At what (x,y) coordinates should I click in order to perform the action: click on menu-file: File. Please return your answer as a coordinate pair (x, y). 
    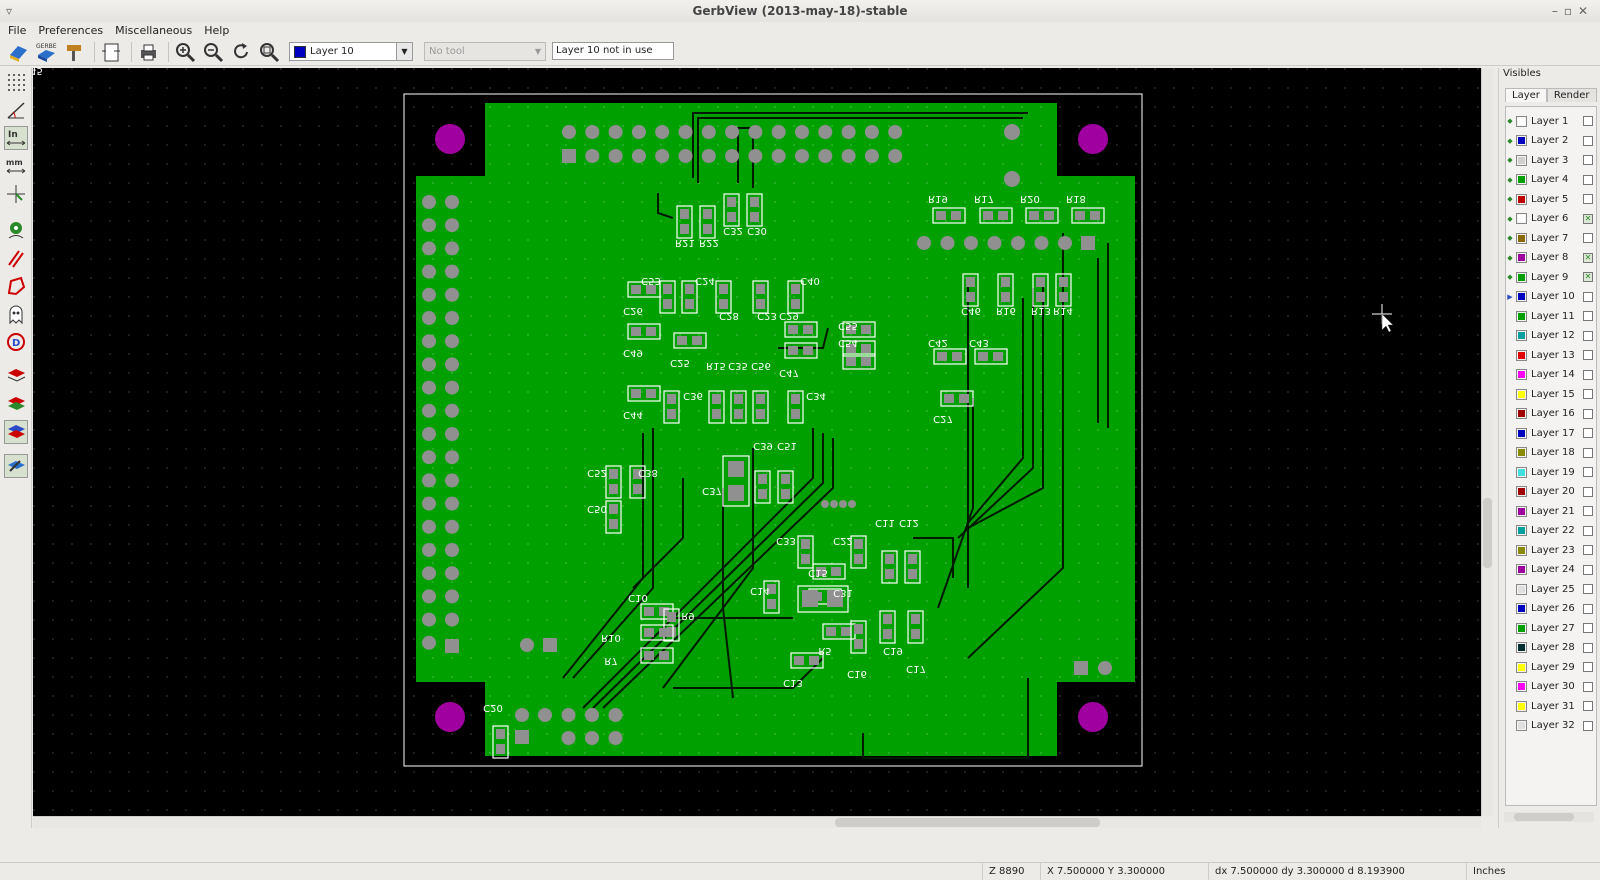
    Looking at the image, I should click on (17, 30).